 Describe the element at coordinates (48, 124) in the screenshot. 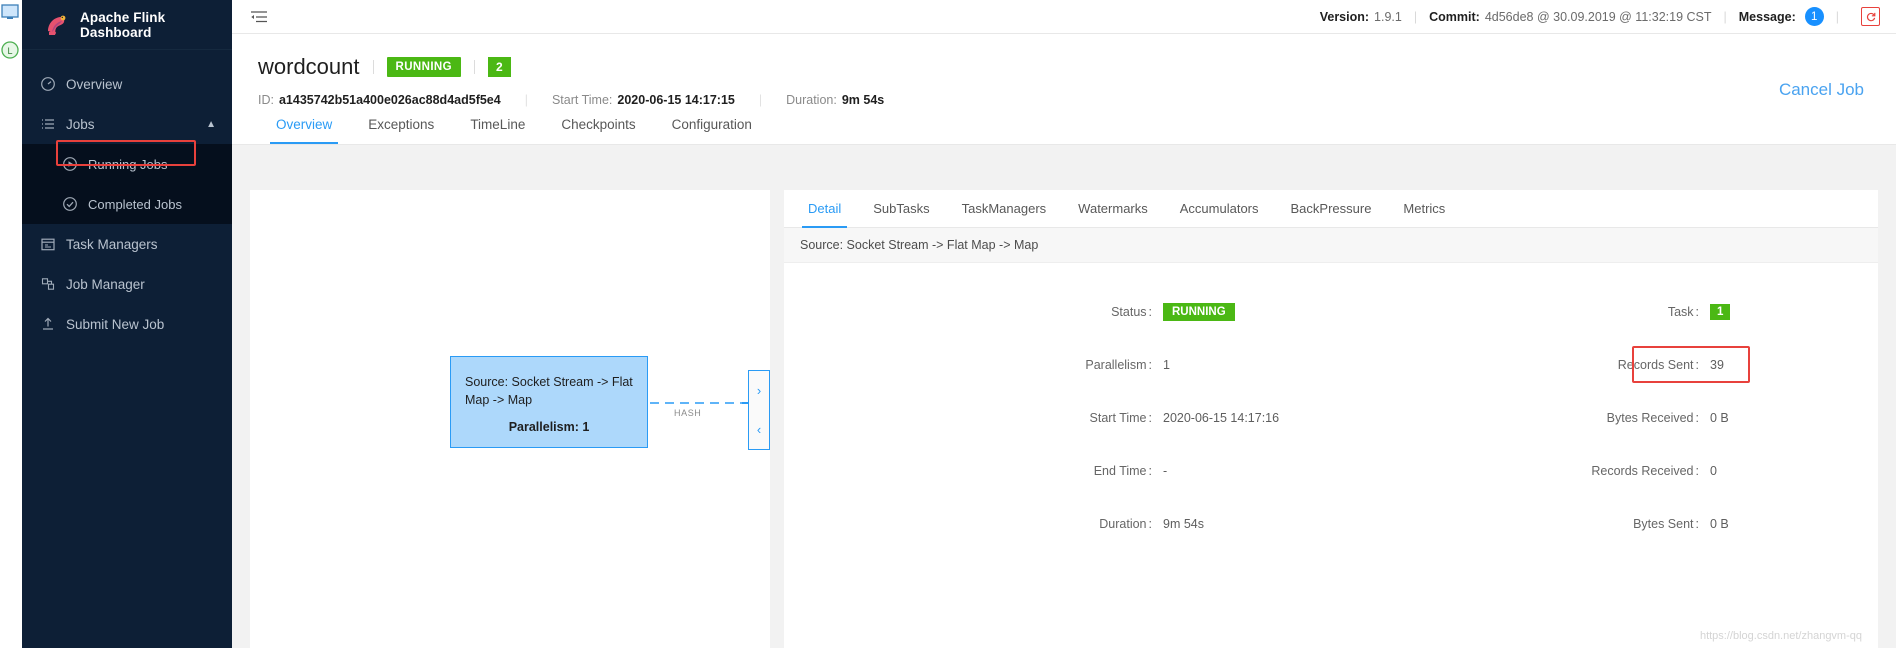

I see `list-icon` at that location.